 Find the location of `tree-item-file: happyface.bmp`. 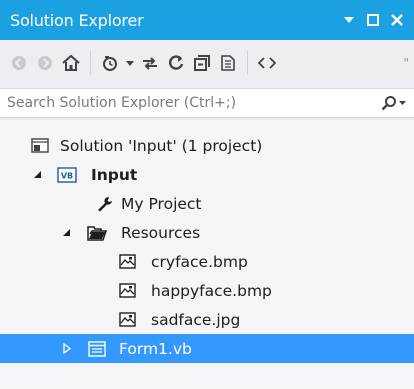

tree-item-file: happyface.bmp is located at coordinates (207, 290).